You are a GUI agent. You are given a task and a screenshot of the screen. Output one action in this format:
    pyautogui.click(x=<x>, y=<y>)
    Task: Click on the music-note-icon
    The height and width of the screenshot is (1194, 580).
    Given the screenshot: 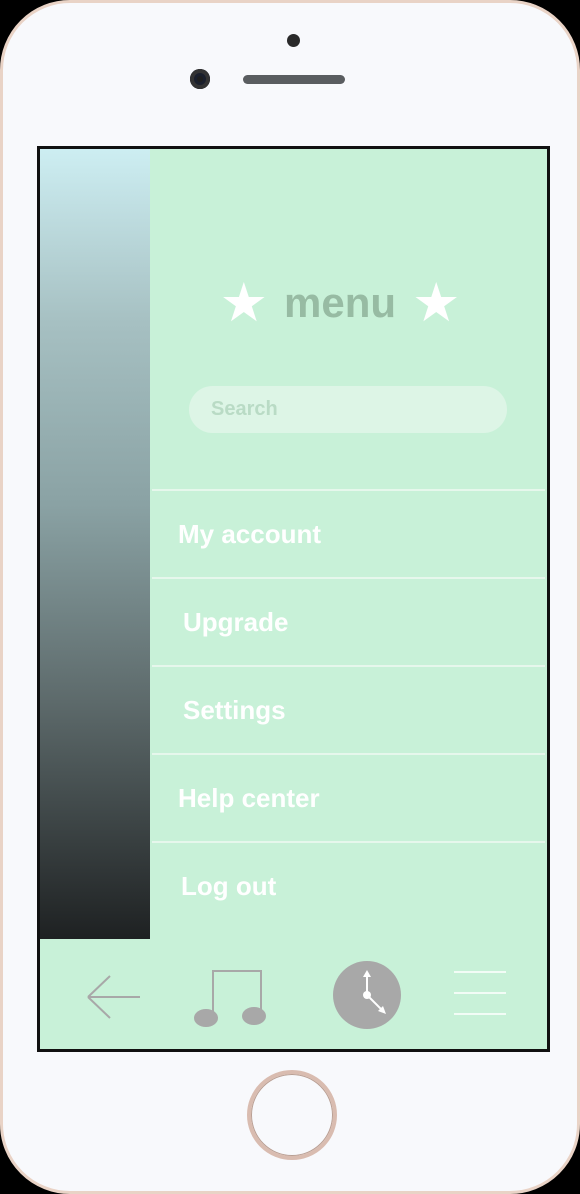 What is the action you would take?
    pyautogui.click(x=230, y=998)
    